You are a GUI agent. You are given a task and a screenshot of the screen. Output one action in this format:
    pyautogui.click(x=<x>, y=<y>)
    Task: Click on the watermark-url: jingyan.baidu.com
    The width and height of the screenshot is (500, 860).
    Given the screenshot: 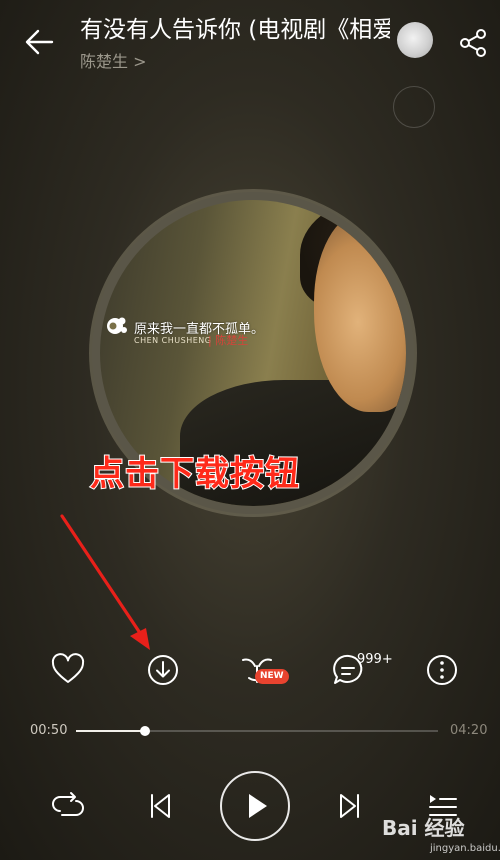 What is the action you would take?
    pyautogui.click(x=465, y=848)
    